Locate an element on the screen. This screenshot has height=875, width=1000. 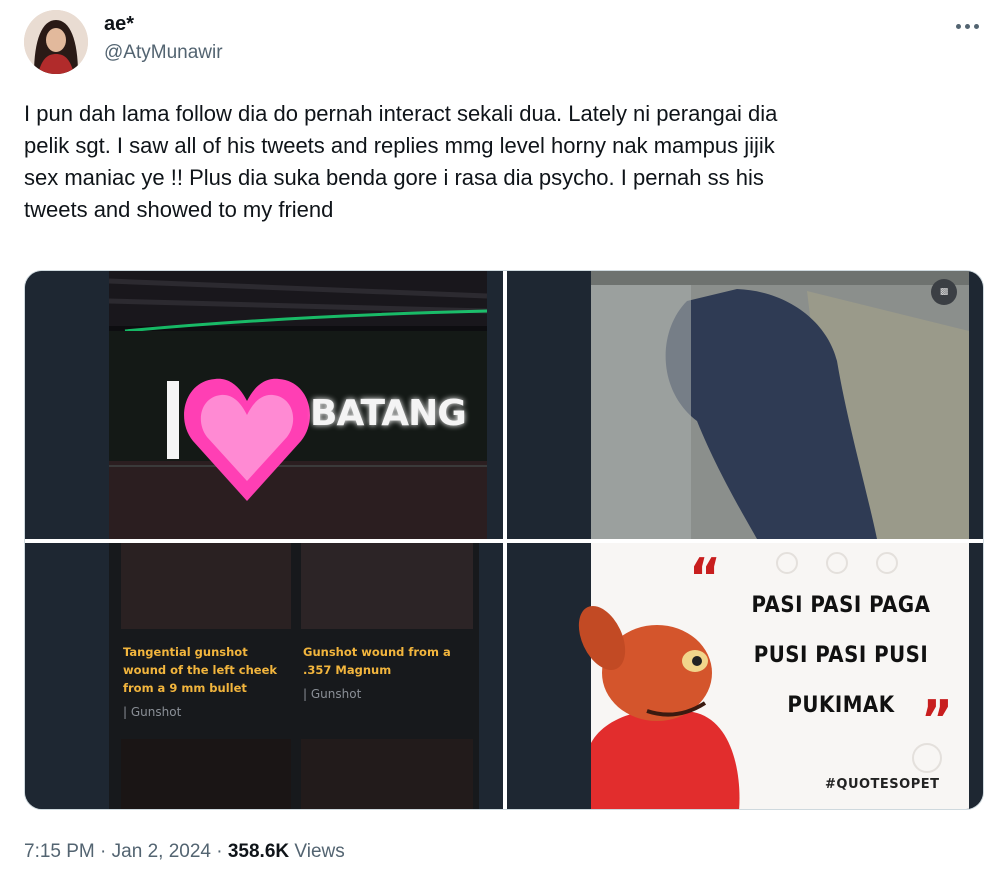
quote-line-2: PUSI PASI PUSI is located at coordinates (841, 655).